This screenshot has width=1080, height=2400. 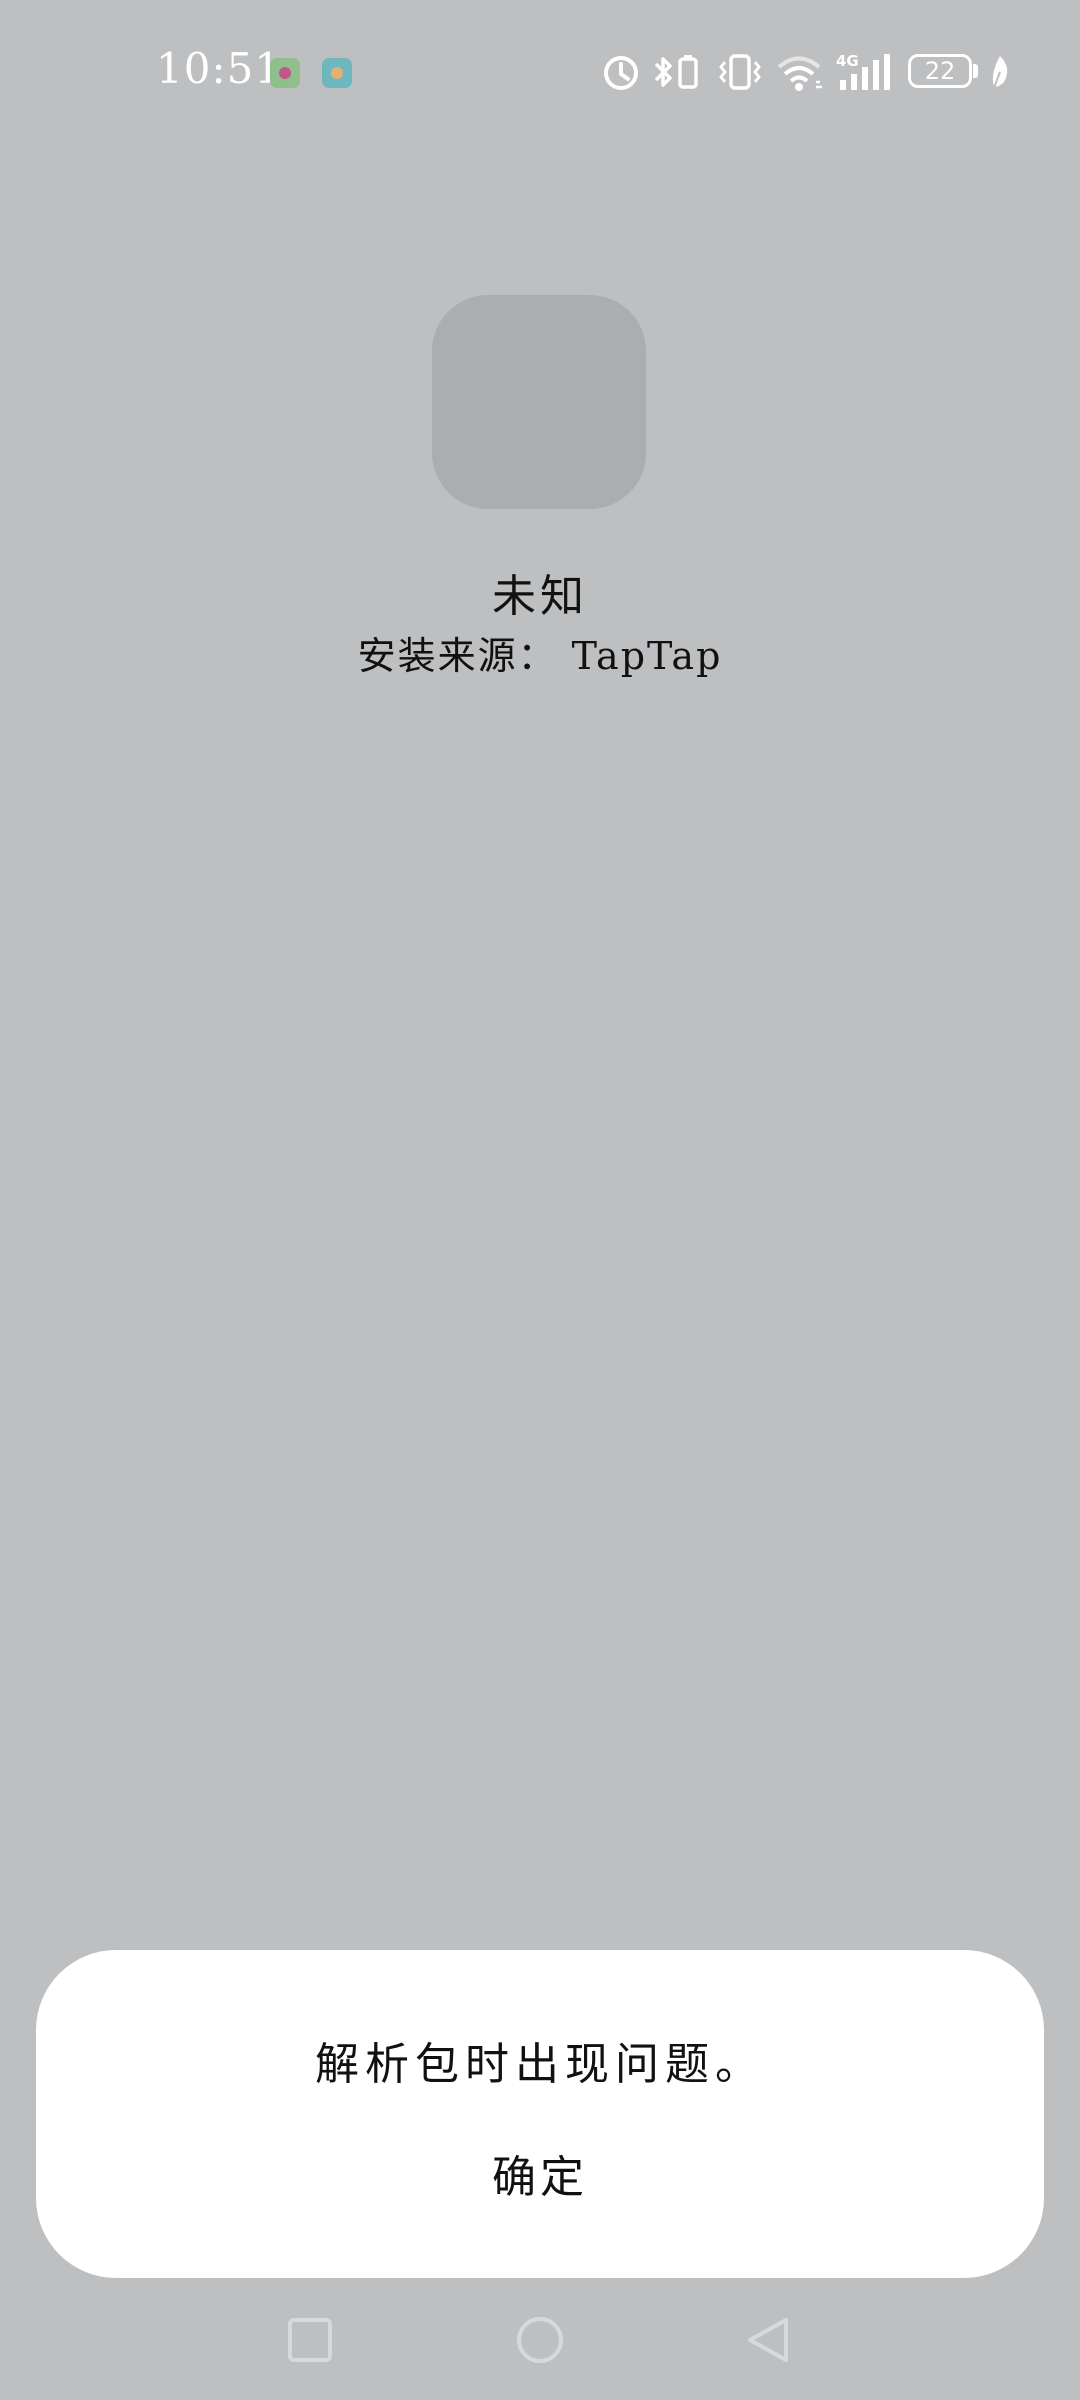 I want to click on bluetooth-battery-icon, so click(x=676, y=72).